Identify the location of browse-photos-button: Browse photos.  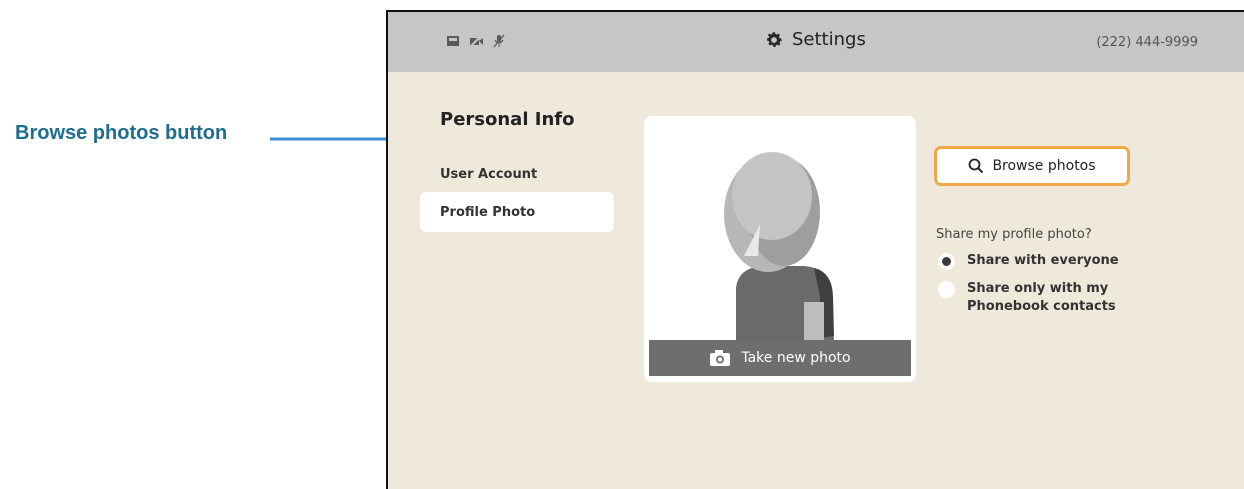
(1032, 166).